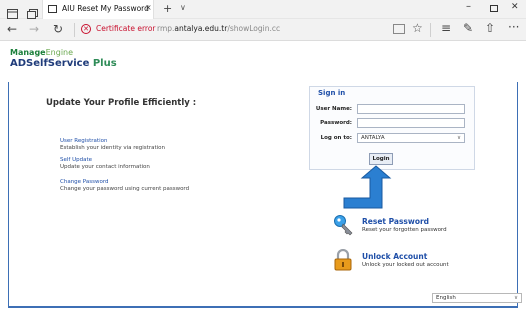 The height and width of the screenshot is (316, 526). Describe the element at coordinates (112, 148) in the screenshot. I see `link-description: Establish your identity via registration` at that location.